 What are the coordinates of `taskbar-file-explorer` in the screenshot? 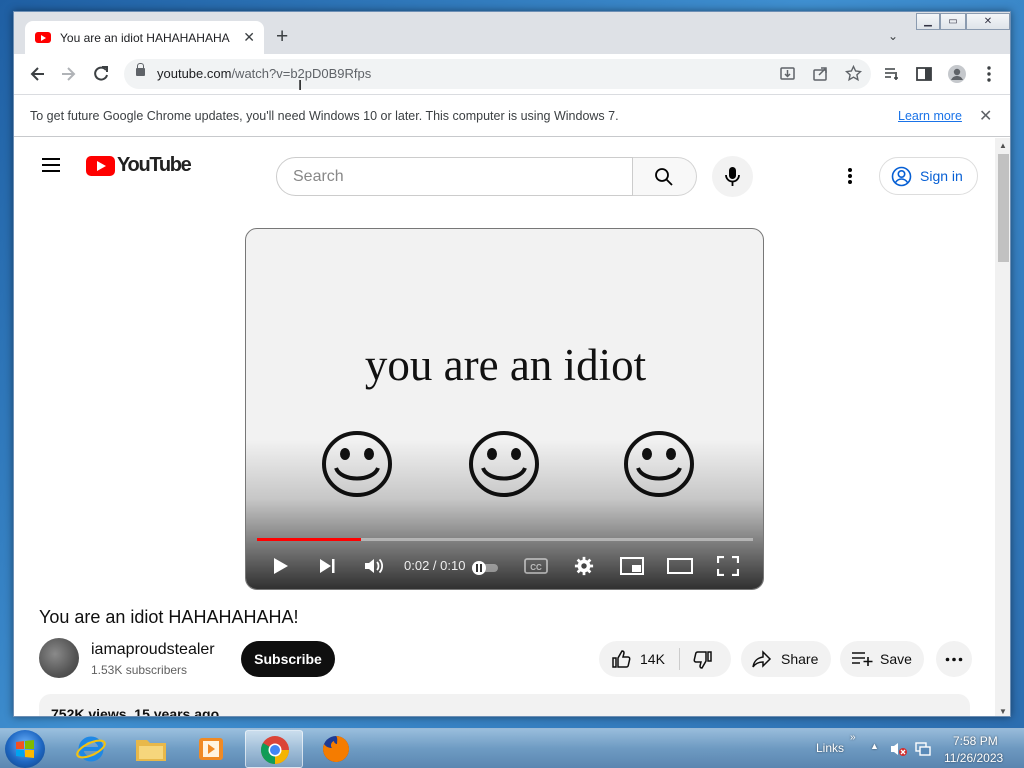 It's located at (151, 749).